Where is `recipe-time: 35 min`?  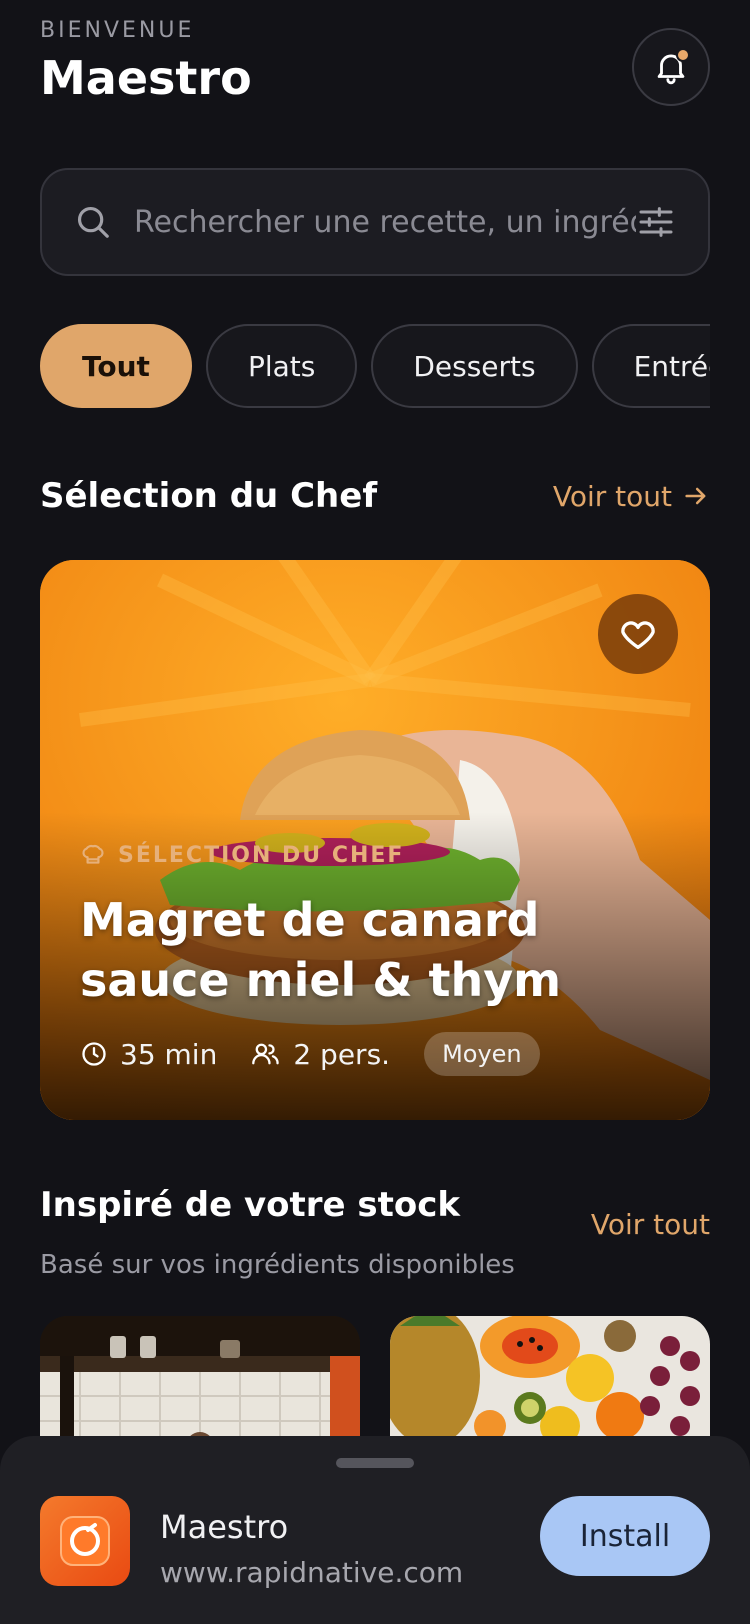 recipe-time: 35 min is located at coordinates (148, 1054).